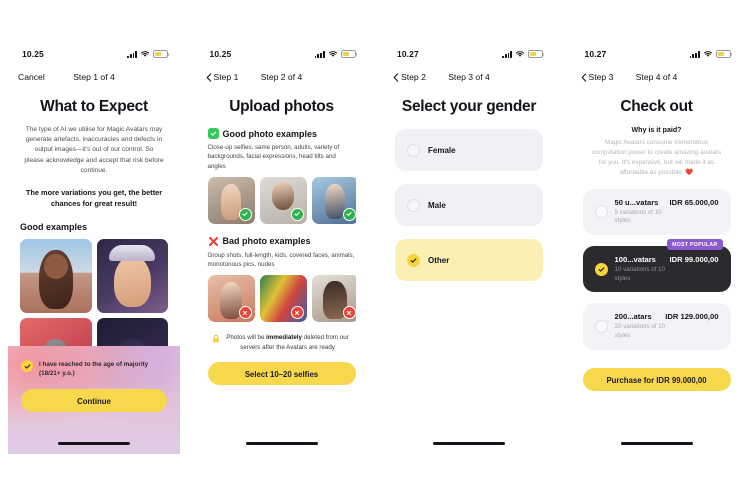 This screenshot has height=500, width=750. Describe the element at coordinates (633, 317) in the screenshot. I see `plan-name: 200...atars` at that location.